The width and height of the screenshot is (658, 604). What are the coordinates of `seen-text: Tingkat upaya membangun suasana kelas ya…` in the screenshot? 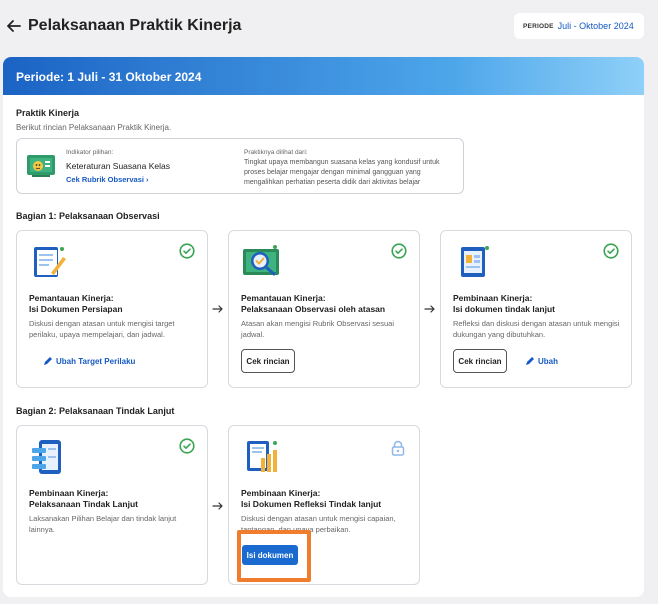 It's located at (342, 173).